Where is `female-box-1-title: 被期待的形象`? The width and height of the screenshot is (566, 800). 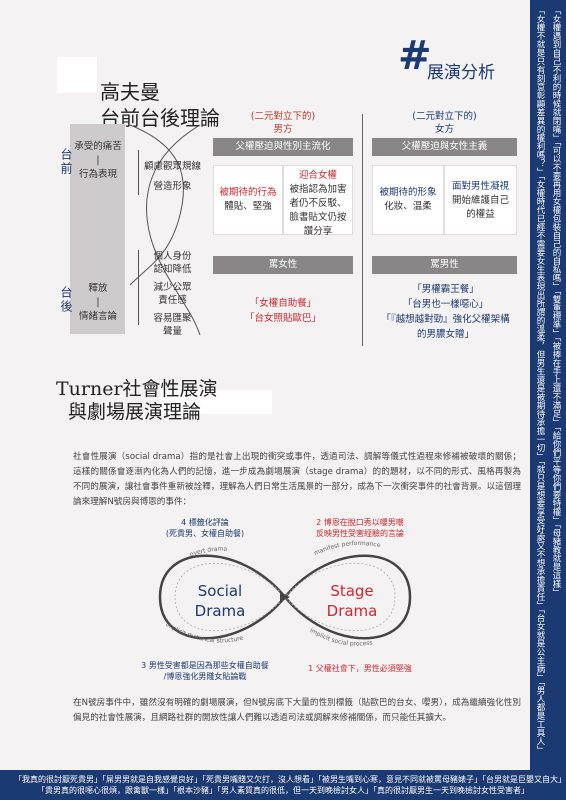
female-box-1-title: 被期待的形象 is located at coordinates (408, 192).